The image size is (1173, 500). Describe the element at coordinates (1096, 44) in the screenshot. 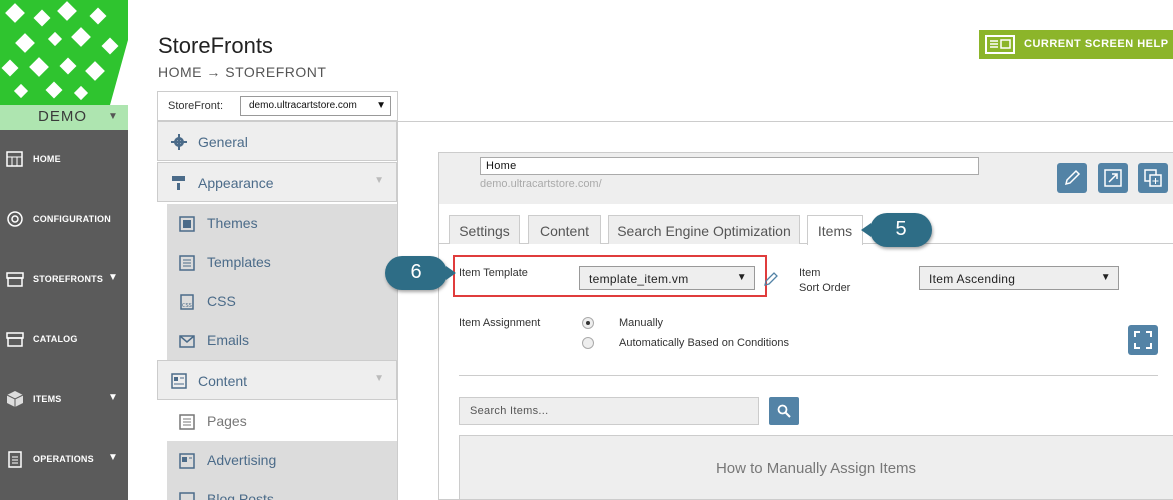

I see `help-button-label: CURRENT SCREEN HELP` at that location.